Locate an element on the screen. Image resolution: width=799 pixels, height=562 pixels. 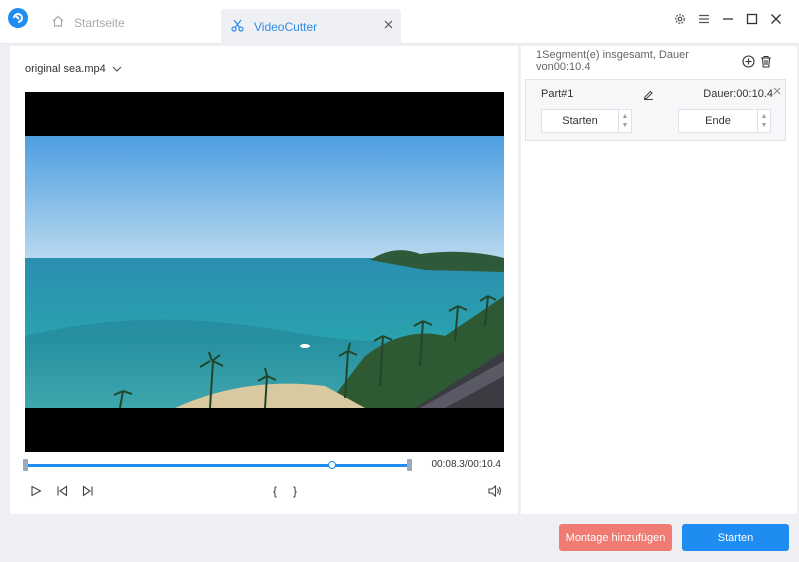
timeline-track is located at coordinates (217, 465).